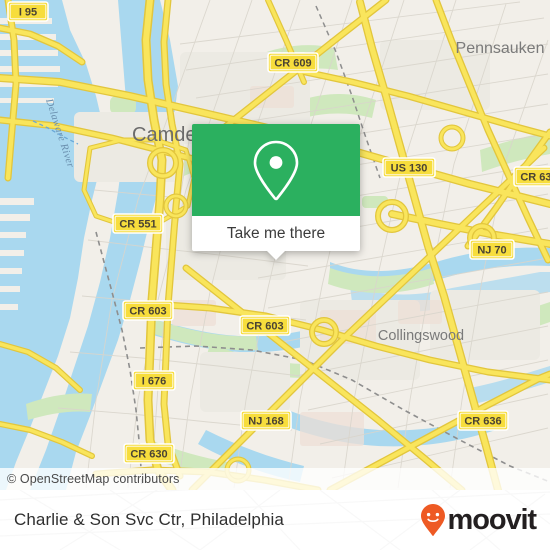 This screenshot has height=550, width=550. I want to click on route-shield: NJ 70, so click(492, 249).